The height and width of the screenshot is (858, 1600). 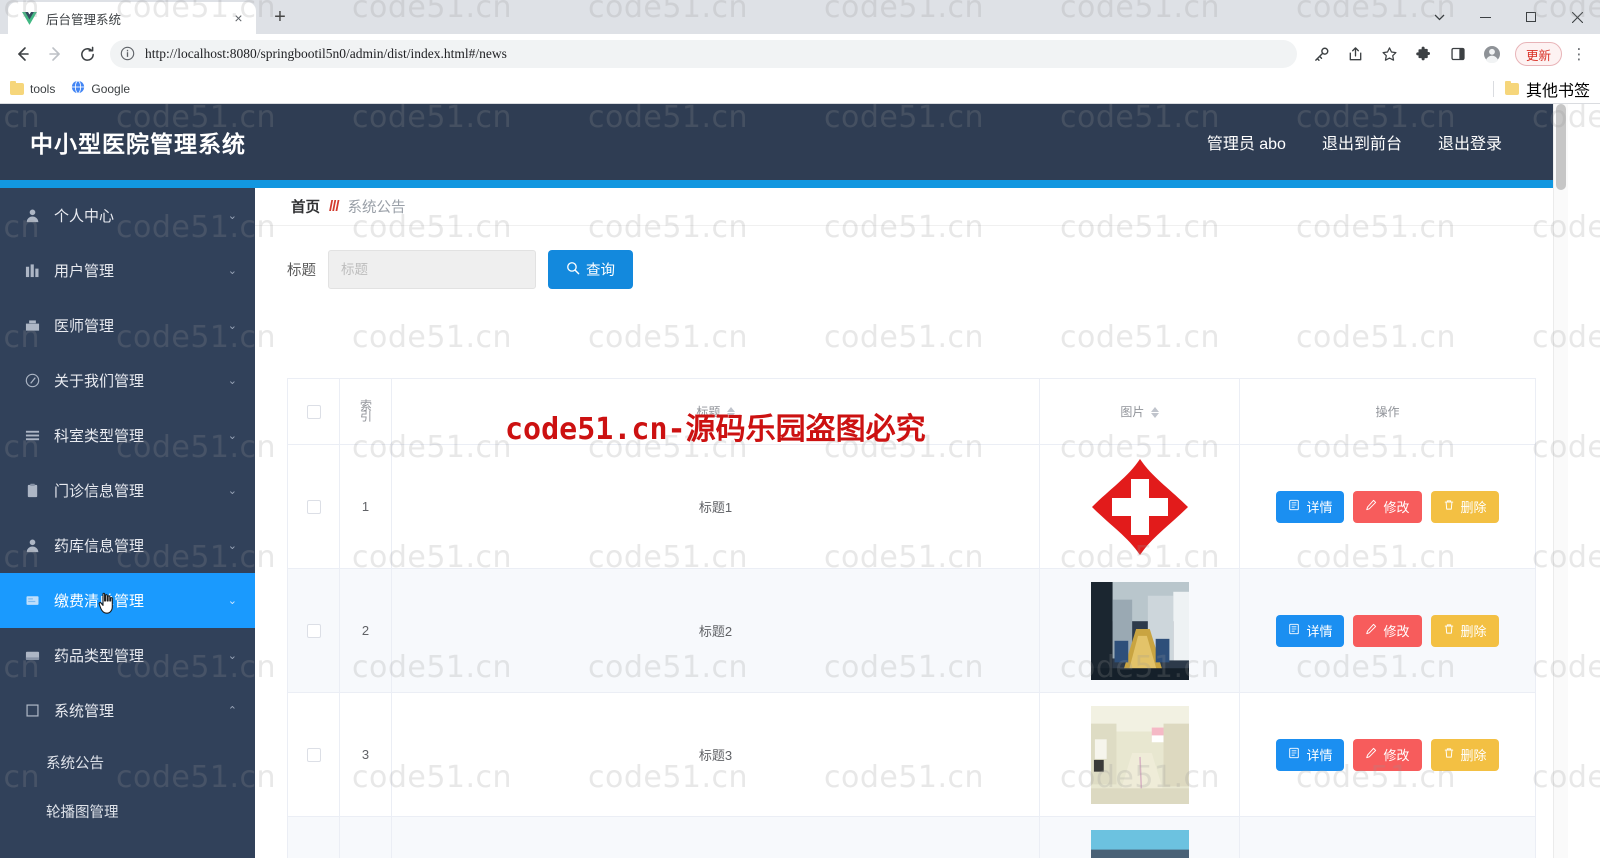 I want to click on browser-tab: 后台管理系统 ×, so click(x=132, y=18).